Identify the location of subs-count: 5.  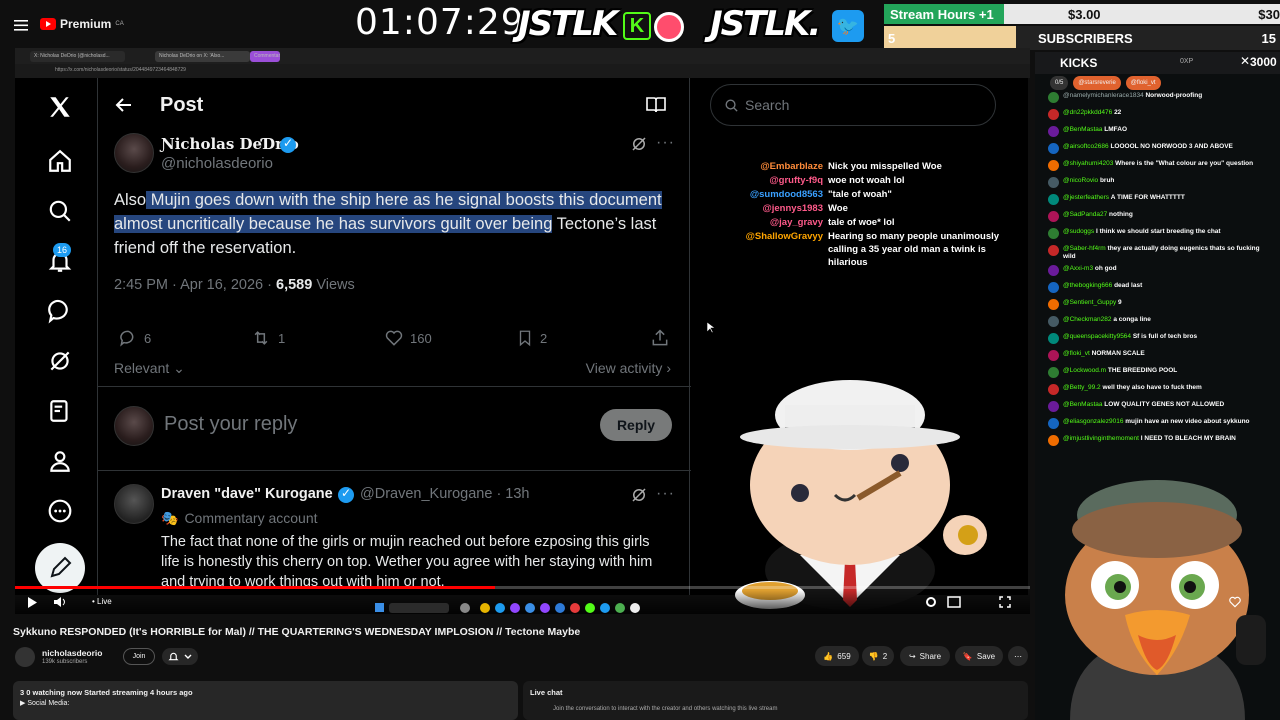
(892, 38).